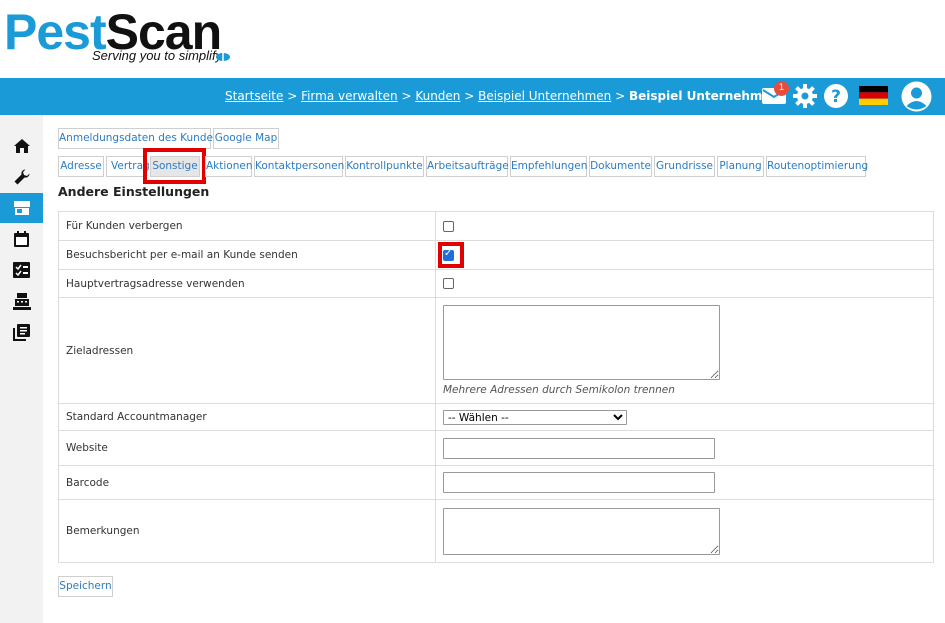 The image size is (945, 623). What do you see at coordinates (581, 531) in the screenshot?
I see `remarks-textarea` at bounding box center [581, 531].